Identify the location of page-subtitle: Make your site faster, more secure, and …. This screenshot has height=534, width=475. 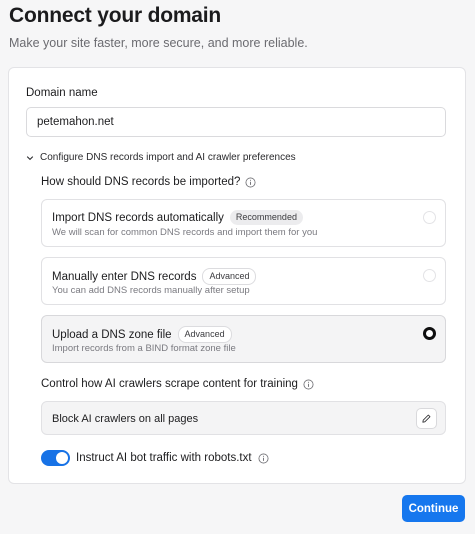
(158, 43).